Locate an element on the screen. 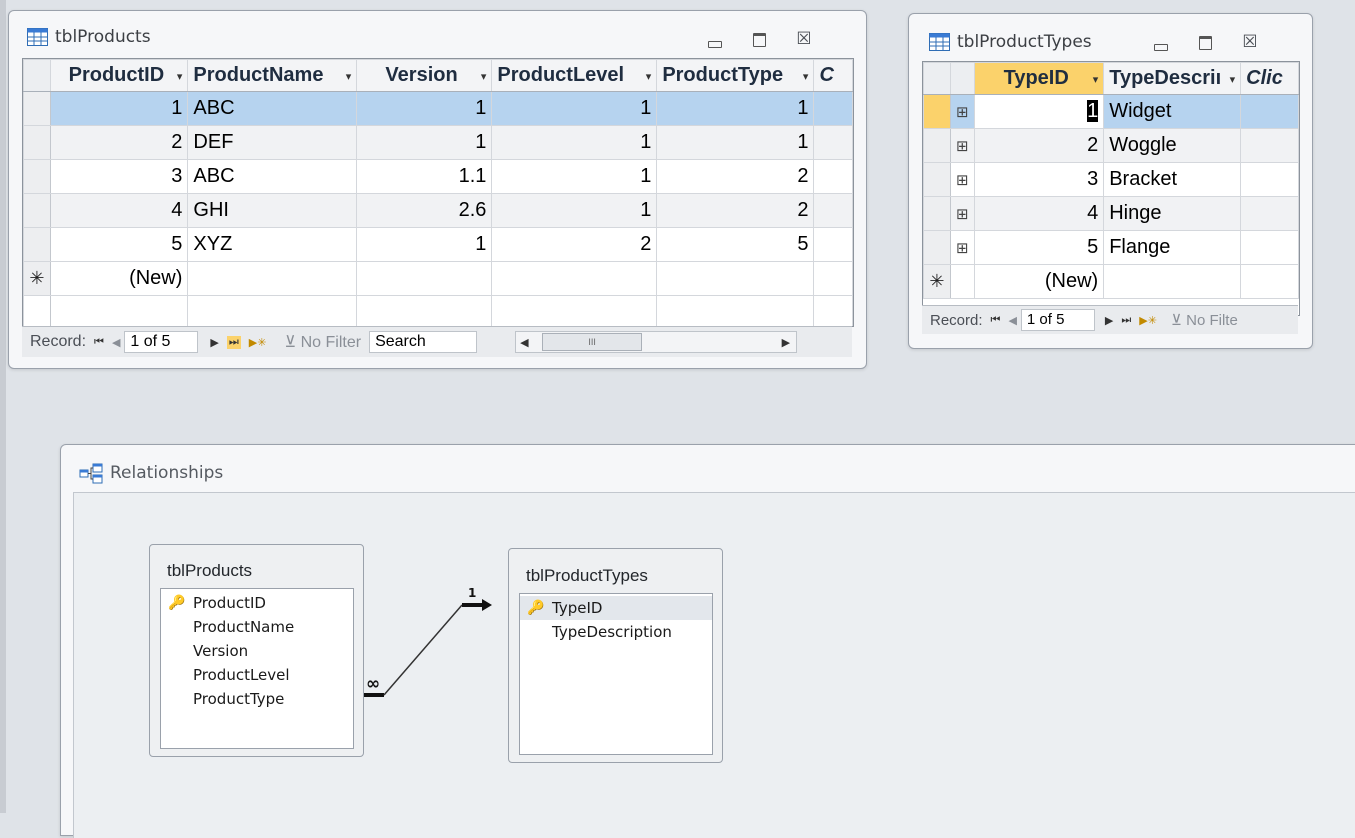 The height and width of the screenshot is (838, 1355). search-input: Search is located at coordinates (423, 342).